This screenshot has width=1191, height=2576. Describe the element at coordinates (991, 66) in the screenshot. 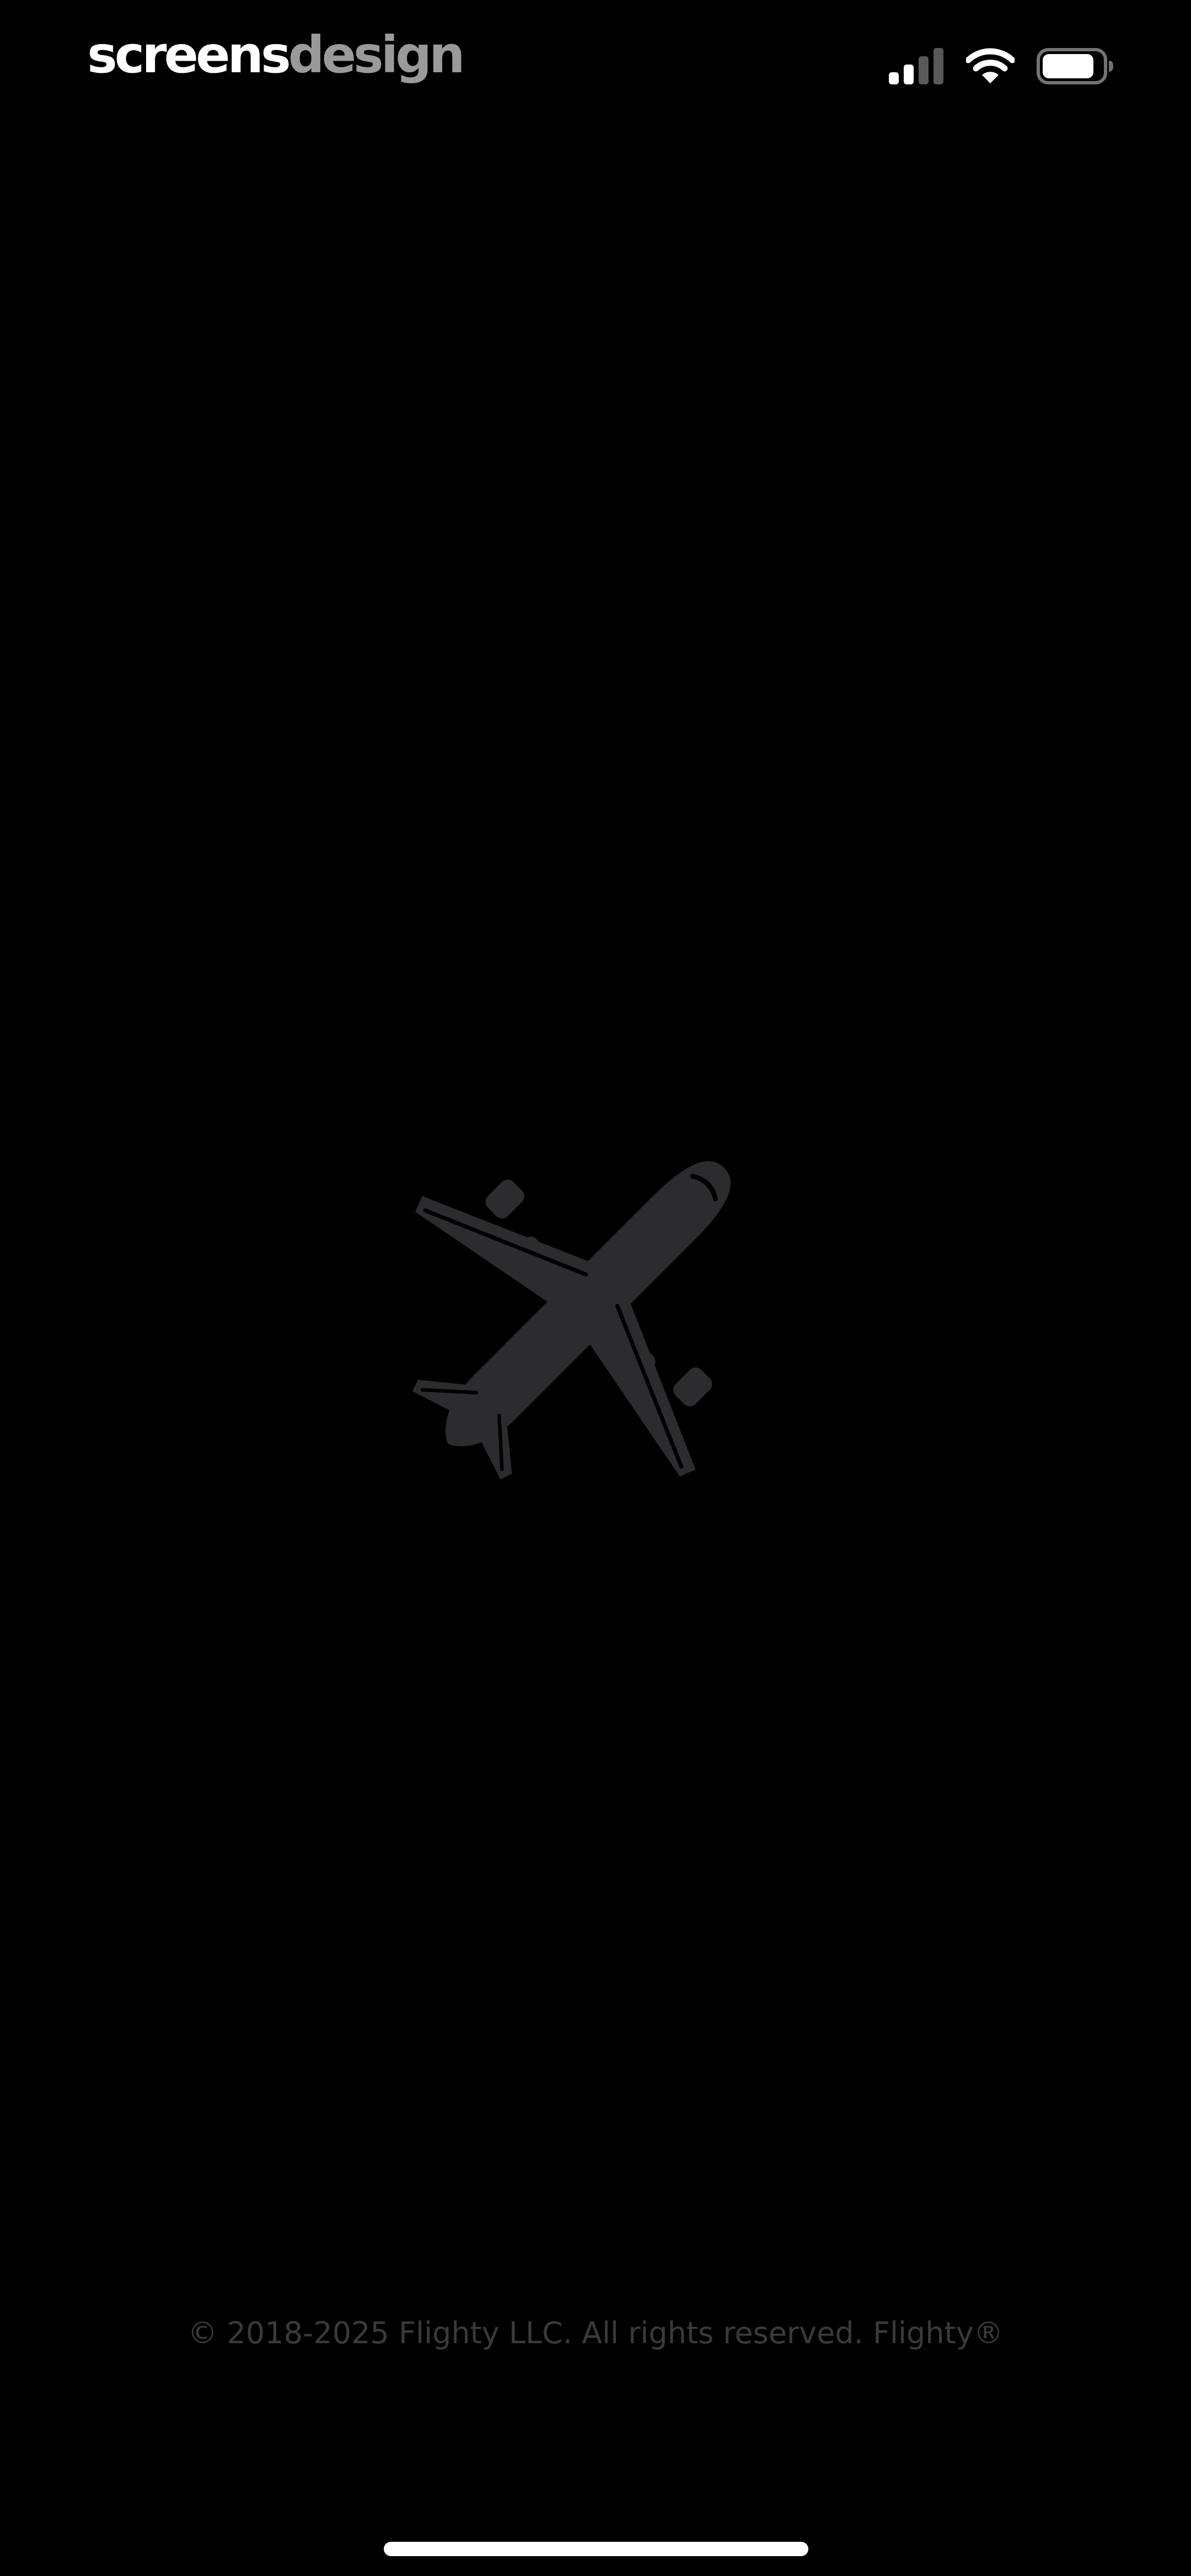

I see `wifi-icon` at that location.